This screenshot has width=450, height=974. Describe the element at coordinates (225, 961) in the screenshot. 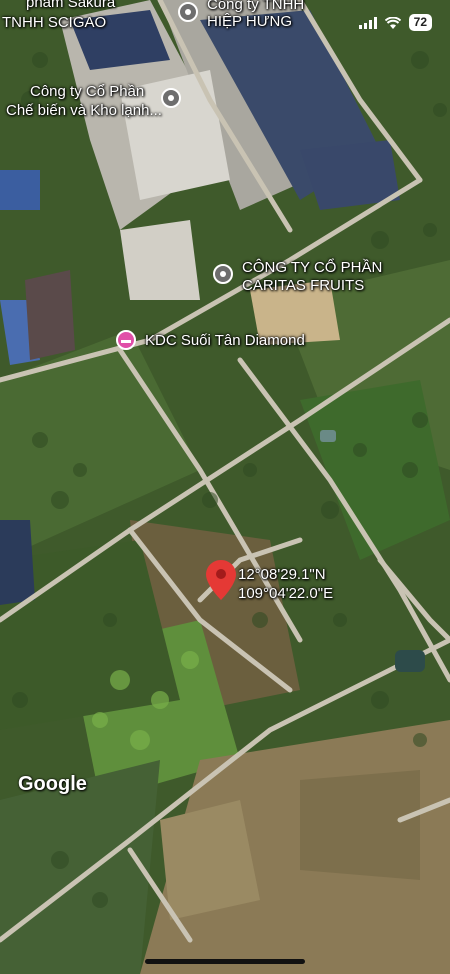

I see `home-indicator` at that location.